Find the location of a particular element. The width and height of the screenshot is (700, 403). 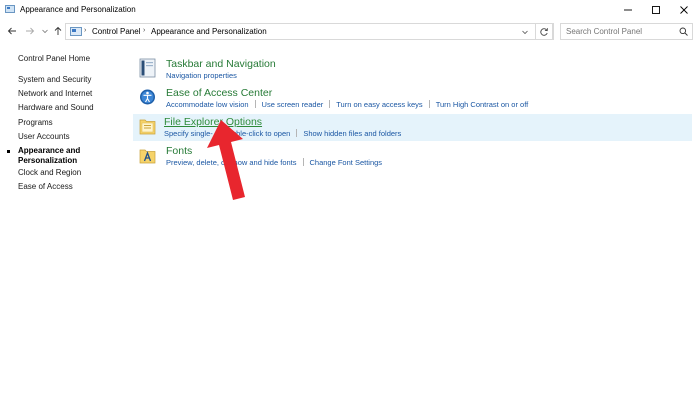

maximize-button is located at coordinates (656, 10).